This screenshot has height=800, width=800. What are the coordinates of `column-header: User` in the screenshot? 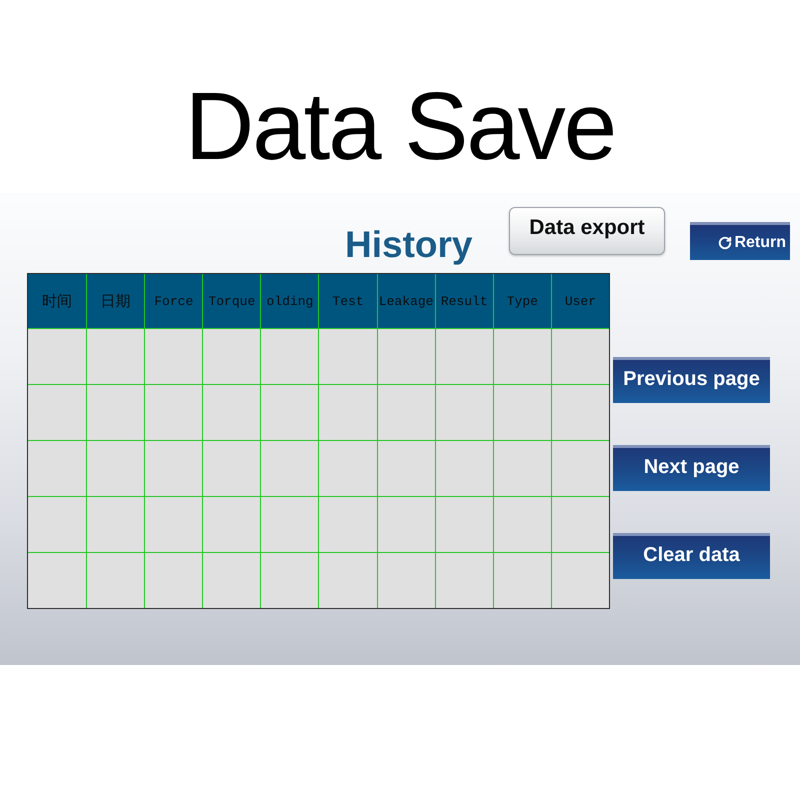 It's located at (580, 301).